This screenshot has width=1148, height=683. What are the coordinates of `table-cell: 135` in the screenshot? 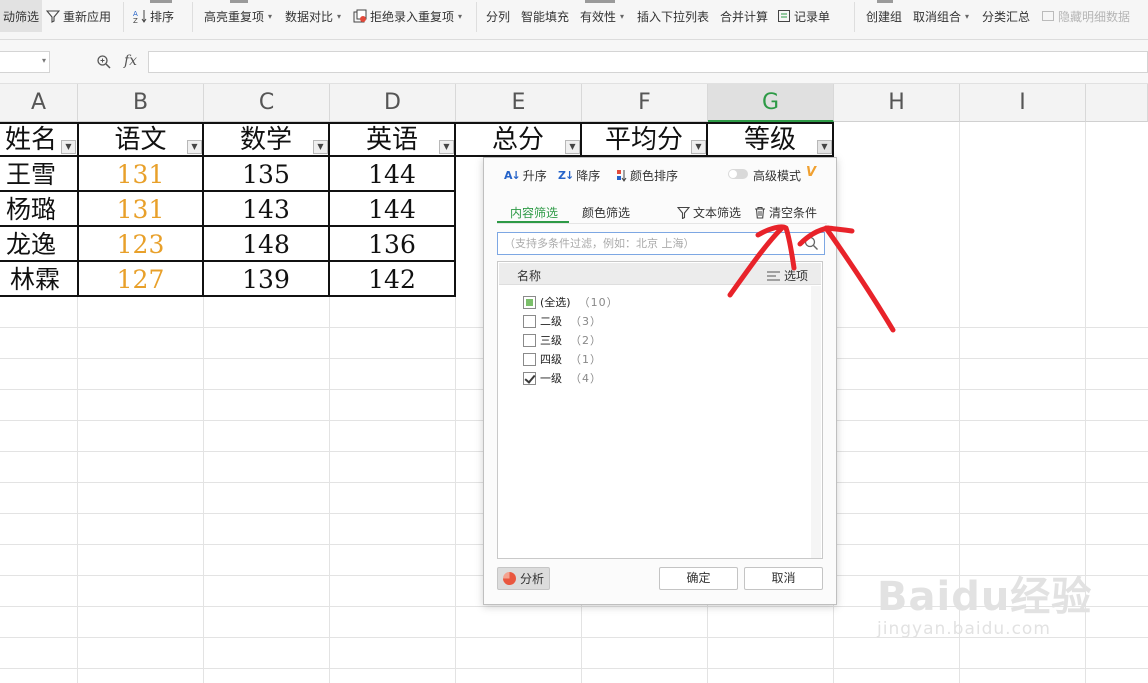 It's located at (266, 175).